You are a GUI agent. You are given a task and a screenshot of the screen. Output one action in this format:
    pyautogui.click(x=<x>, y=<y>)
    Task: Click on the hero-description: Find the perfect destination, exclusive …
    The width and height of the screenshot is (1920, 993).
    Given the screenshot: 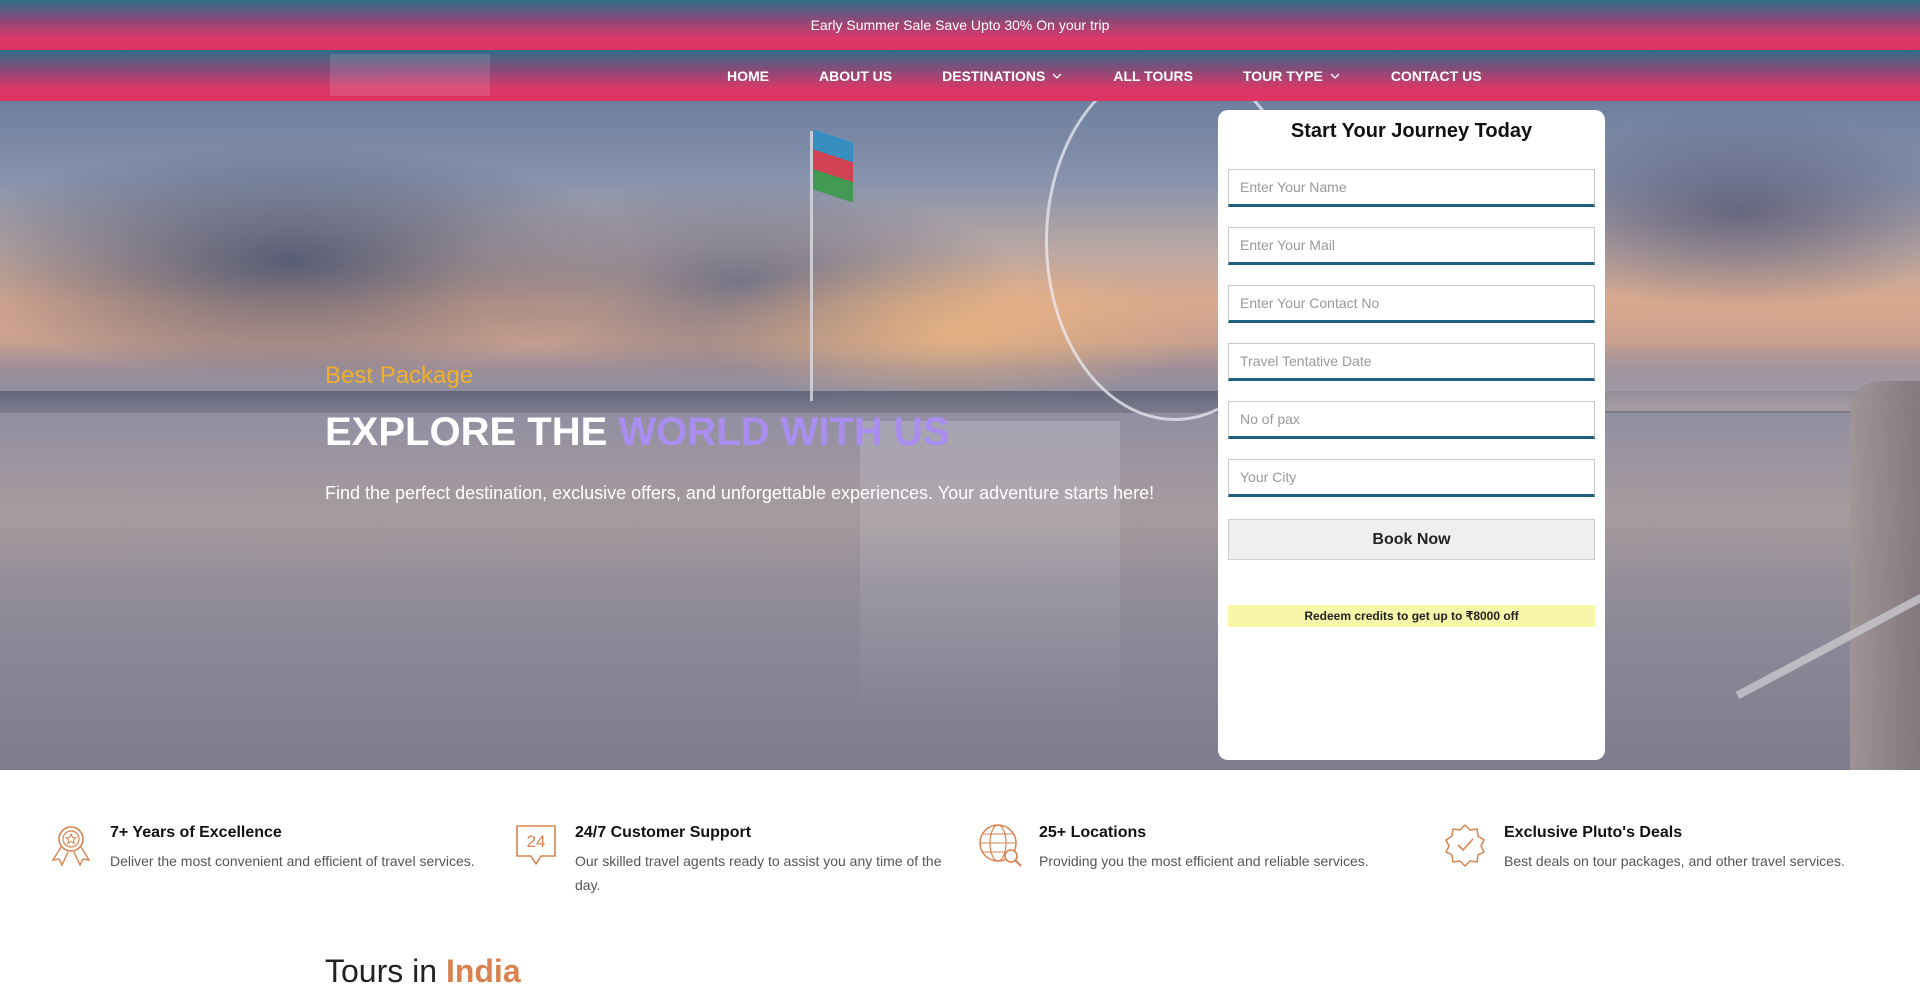 What is the action you would take?
    pyautogui.click(x=740, y=493)
    